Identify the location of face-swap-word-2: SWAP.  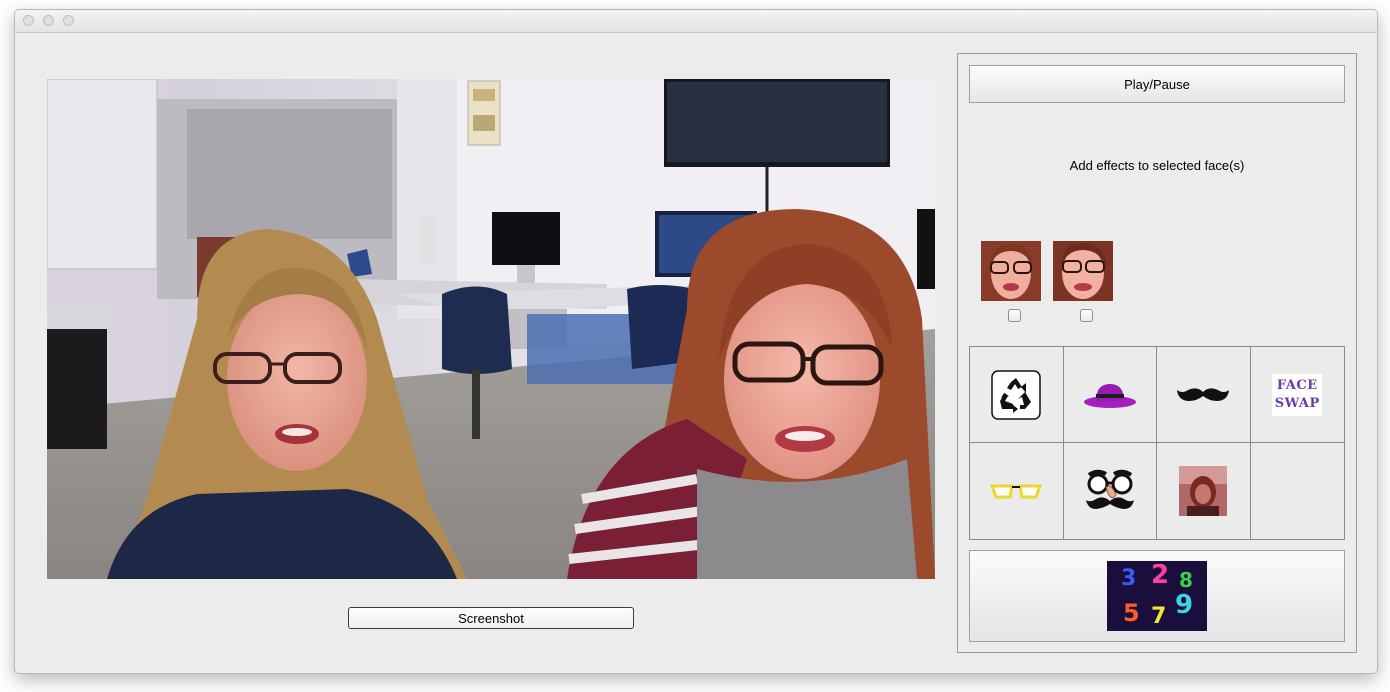
(1297, 403).